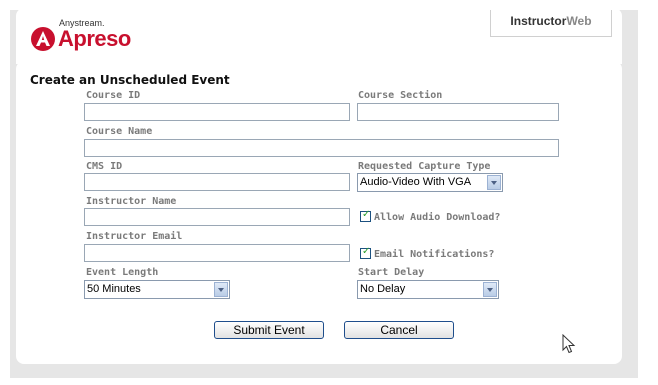 This screenshot has height=385, width=658. I want to click on apreso-logo: Anystream. Apreso, so click(100, 36).